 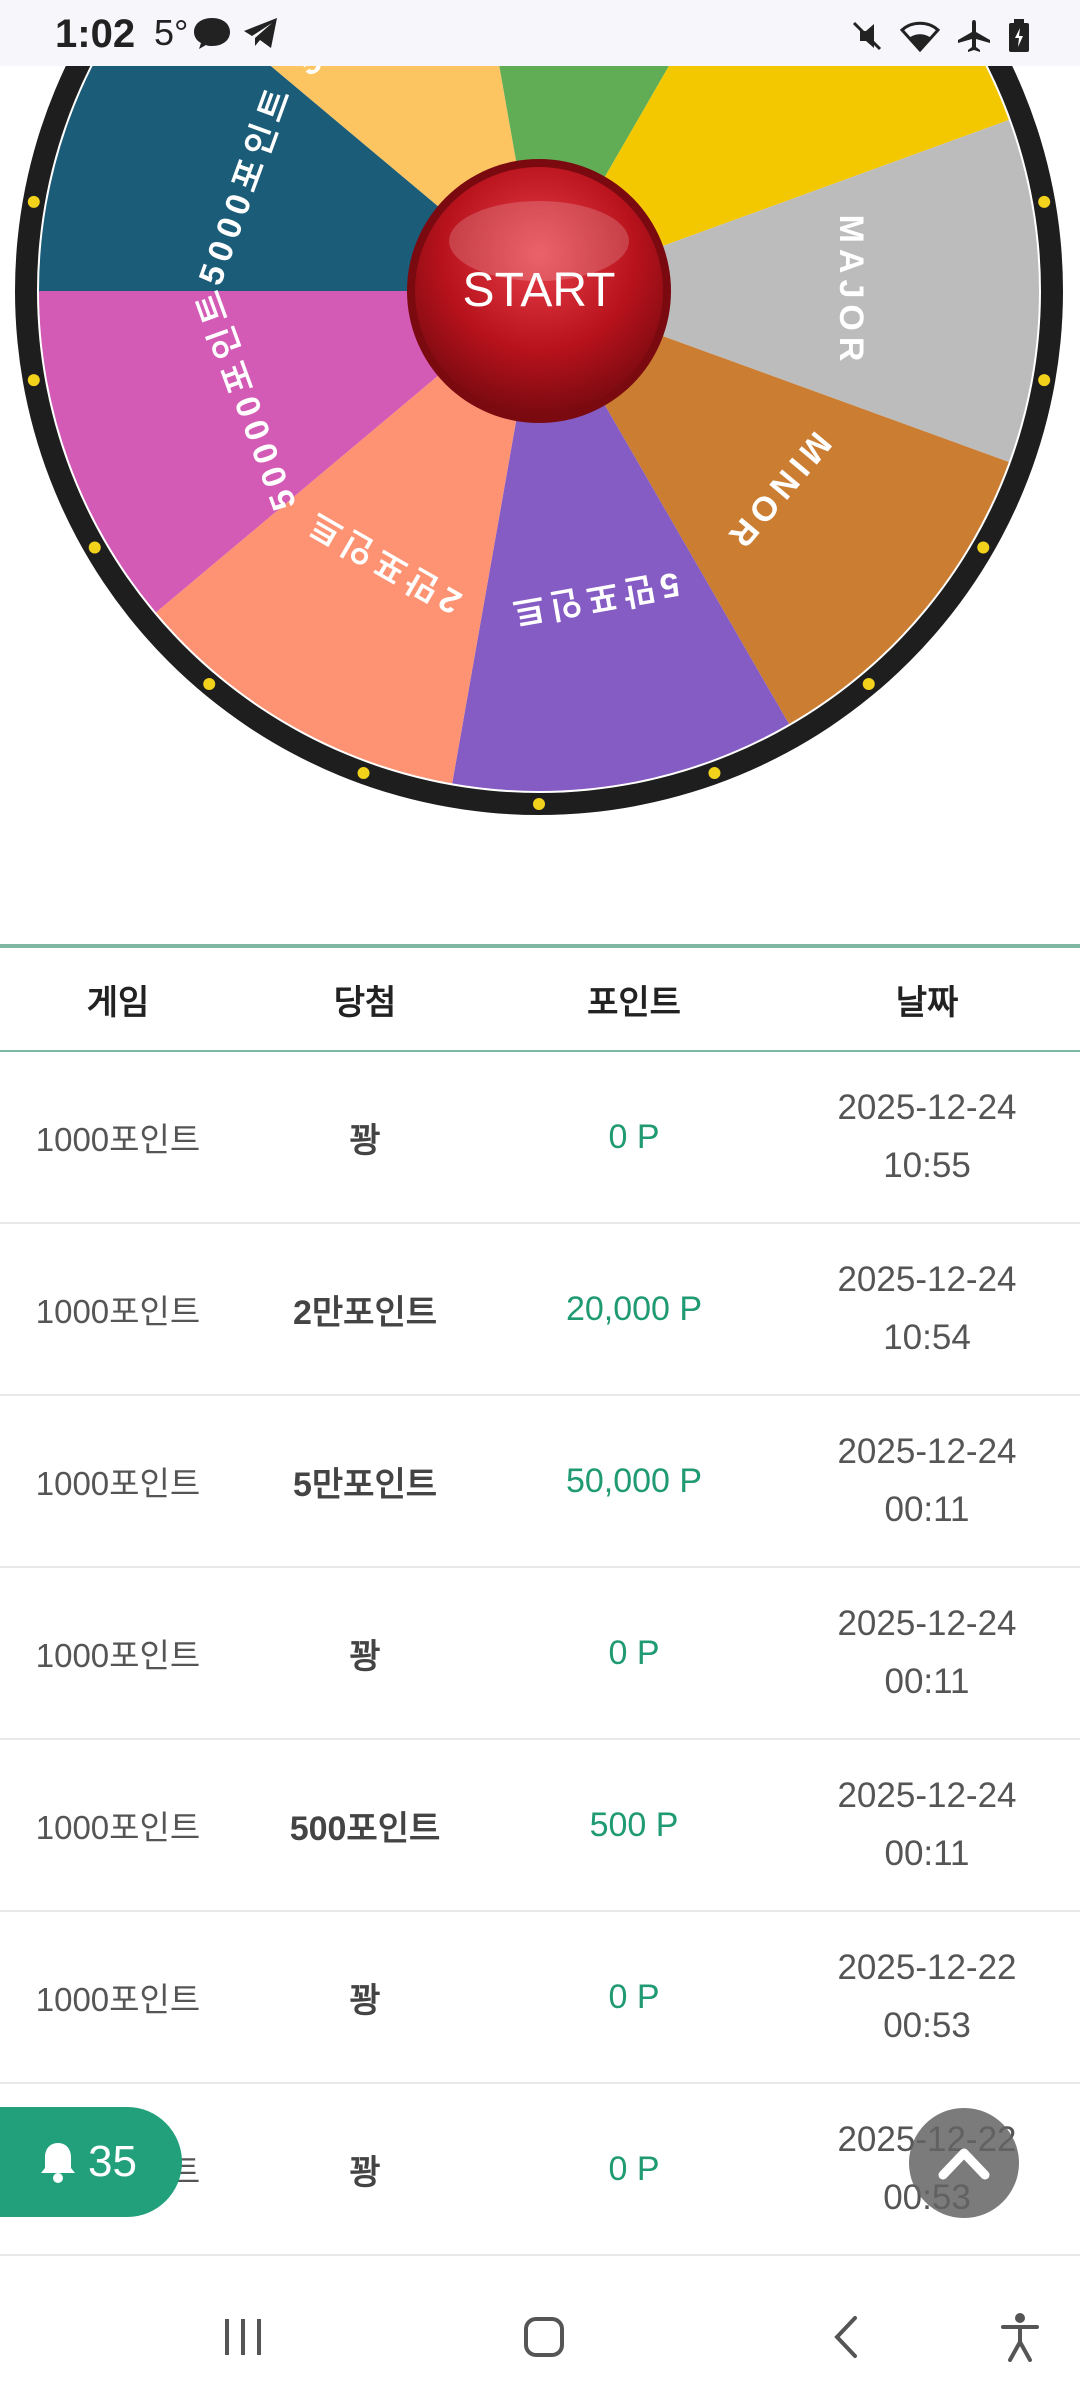 I want to click on scroll-top-button, so click(x=964, y=2163).